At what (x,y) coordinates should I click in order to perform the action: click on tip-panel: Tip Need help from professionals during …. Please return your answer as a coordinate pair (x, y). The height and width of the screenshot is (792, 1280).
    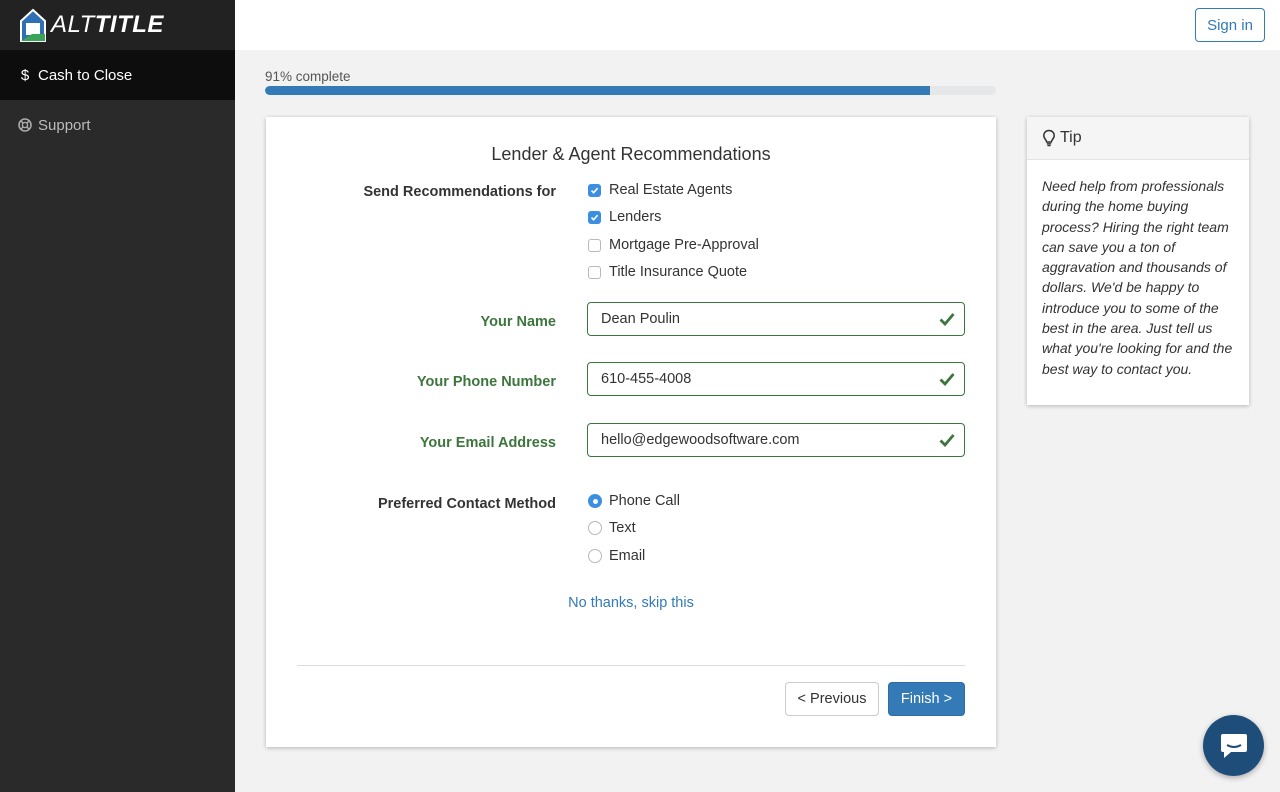
    Looking at the image, I should click on (1138, 261).